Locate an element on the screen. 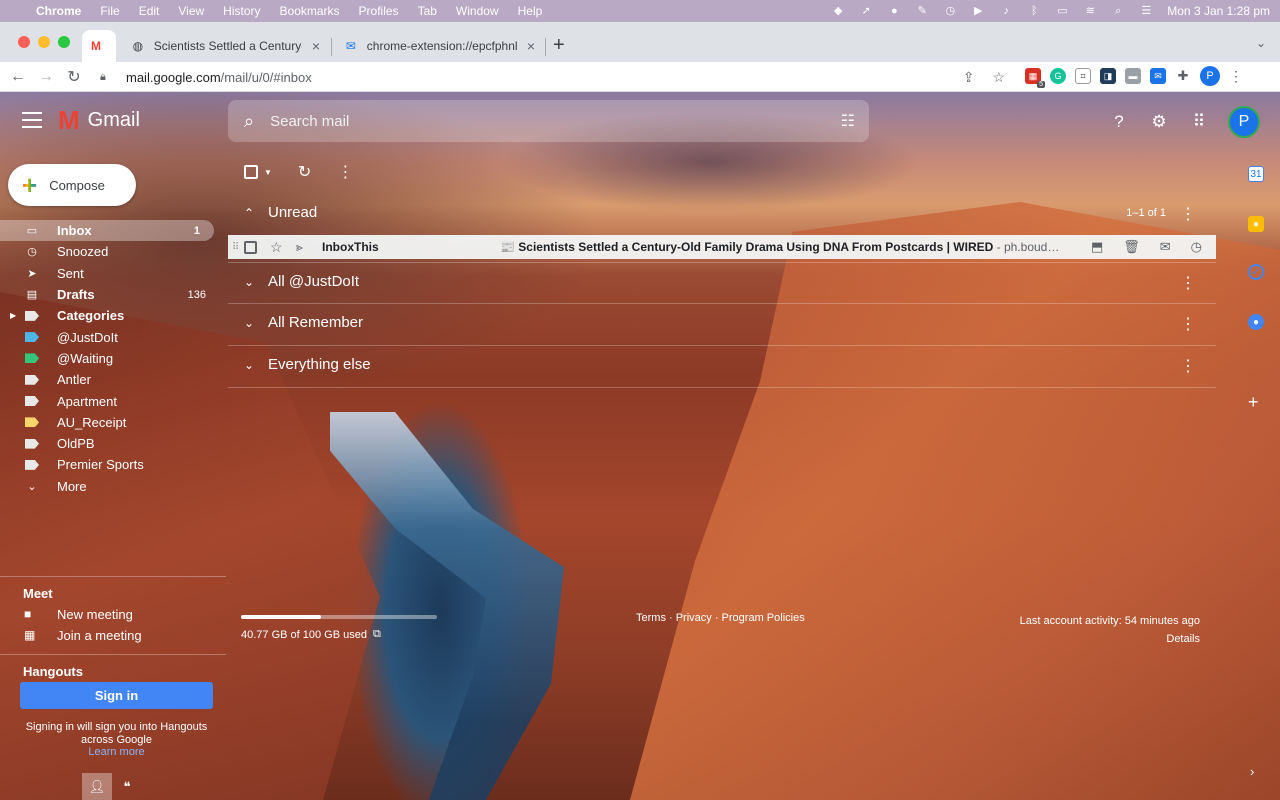 The image size is (1280, 800). sidebar-item-snoozed: ◷ Snoozed is located at coordinates (110, 251).